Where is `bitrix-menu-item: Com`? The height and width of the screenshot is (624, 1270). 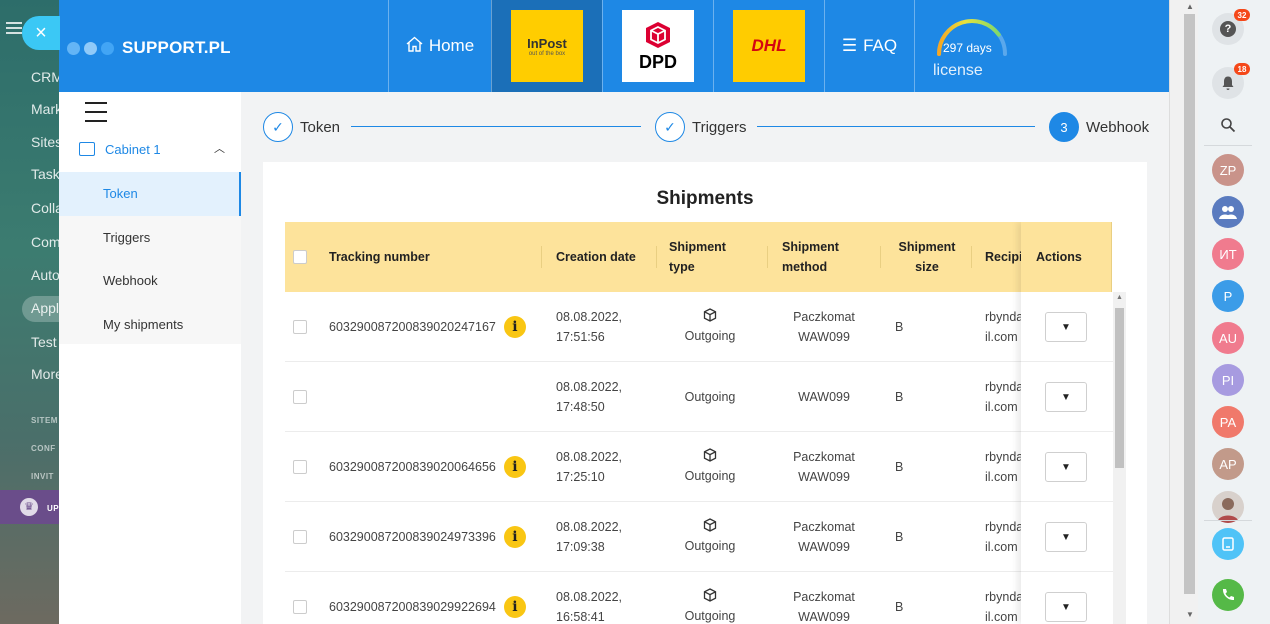 bitrix-menu-item: Com is located at coordinates (45, 242).